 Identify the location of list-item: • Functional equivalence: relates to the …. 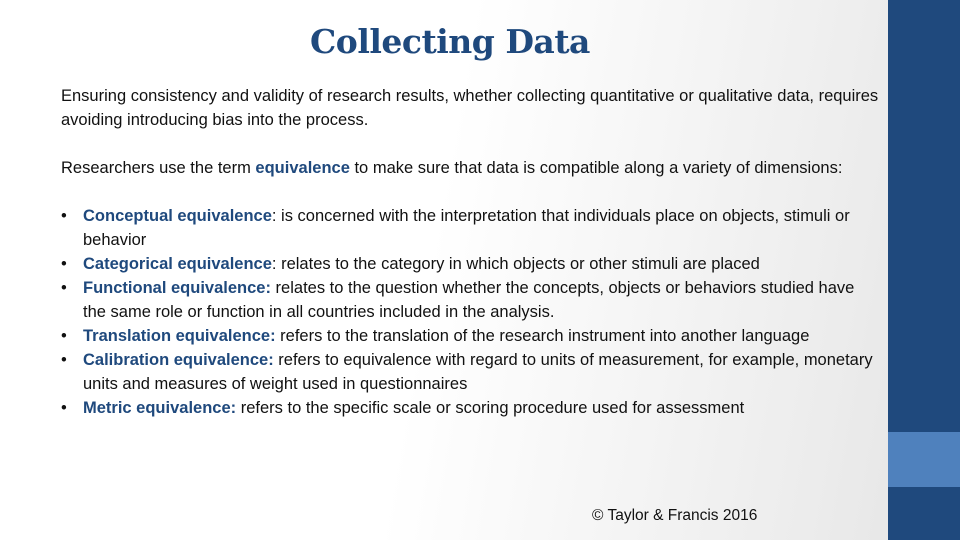
(471, 300).